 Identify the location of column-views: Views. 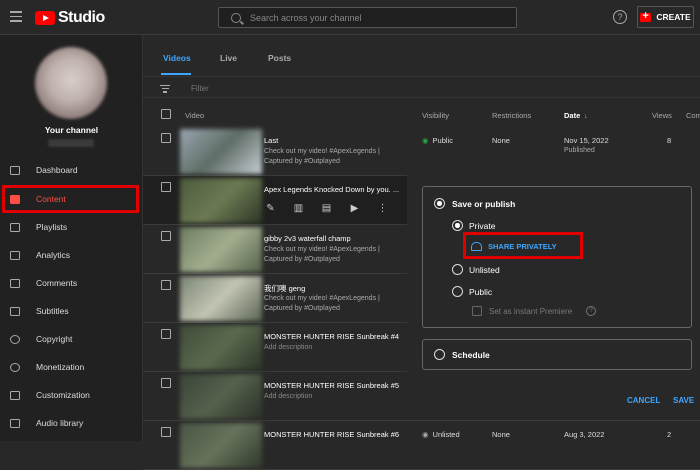
(662, 115).